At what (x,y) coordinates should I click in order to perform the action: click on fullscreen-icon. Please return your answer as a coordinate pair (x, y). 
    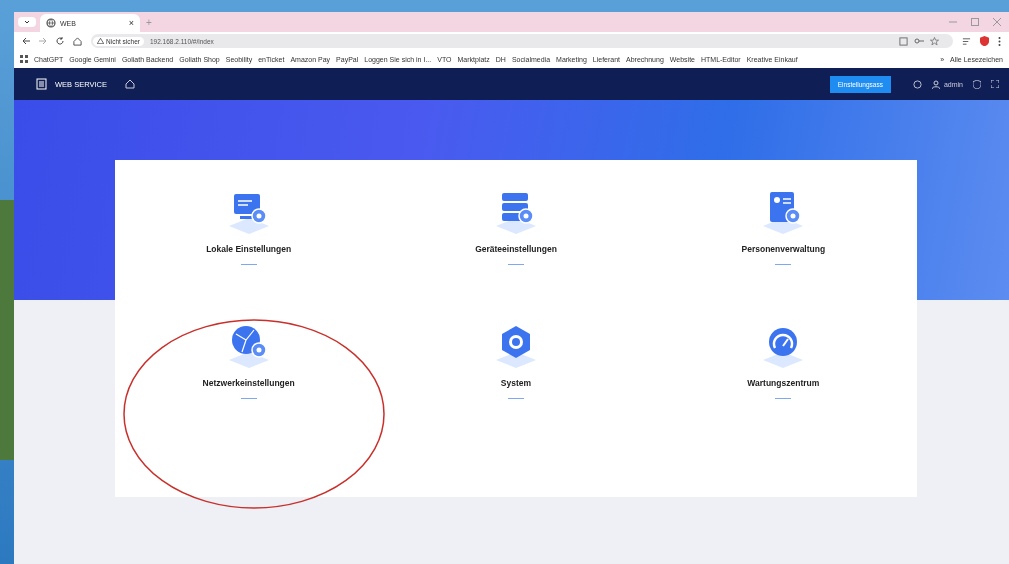
    Looking at the image, I should click on (995, 84).